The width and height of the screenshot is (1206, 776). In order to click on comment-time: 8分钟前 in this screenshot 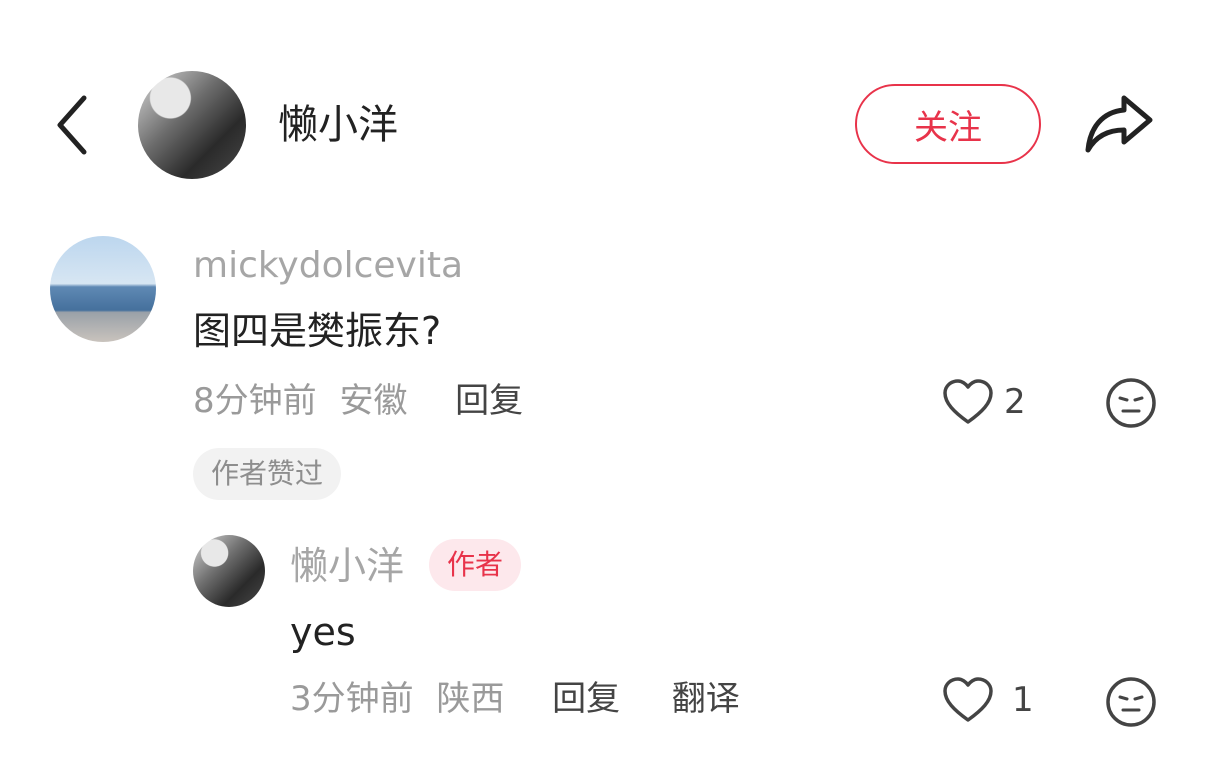, I will do `click(255, 401)`.